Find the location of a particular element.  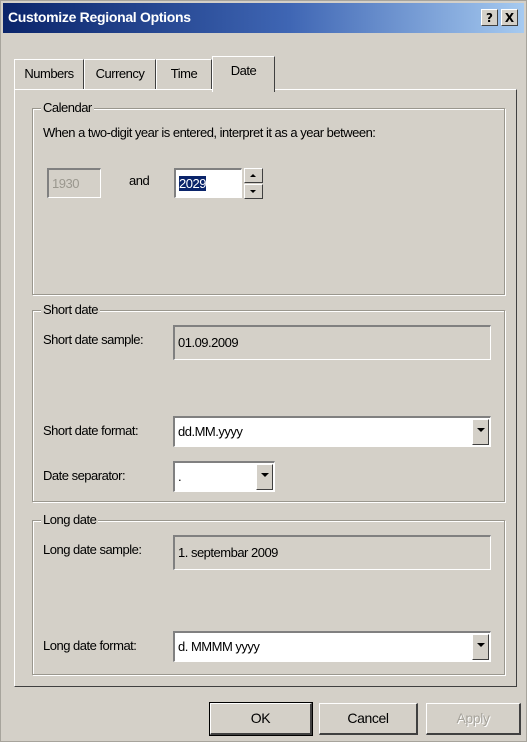

long-date-sample-label: Long date sample: is located at coordinates (92, 549).